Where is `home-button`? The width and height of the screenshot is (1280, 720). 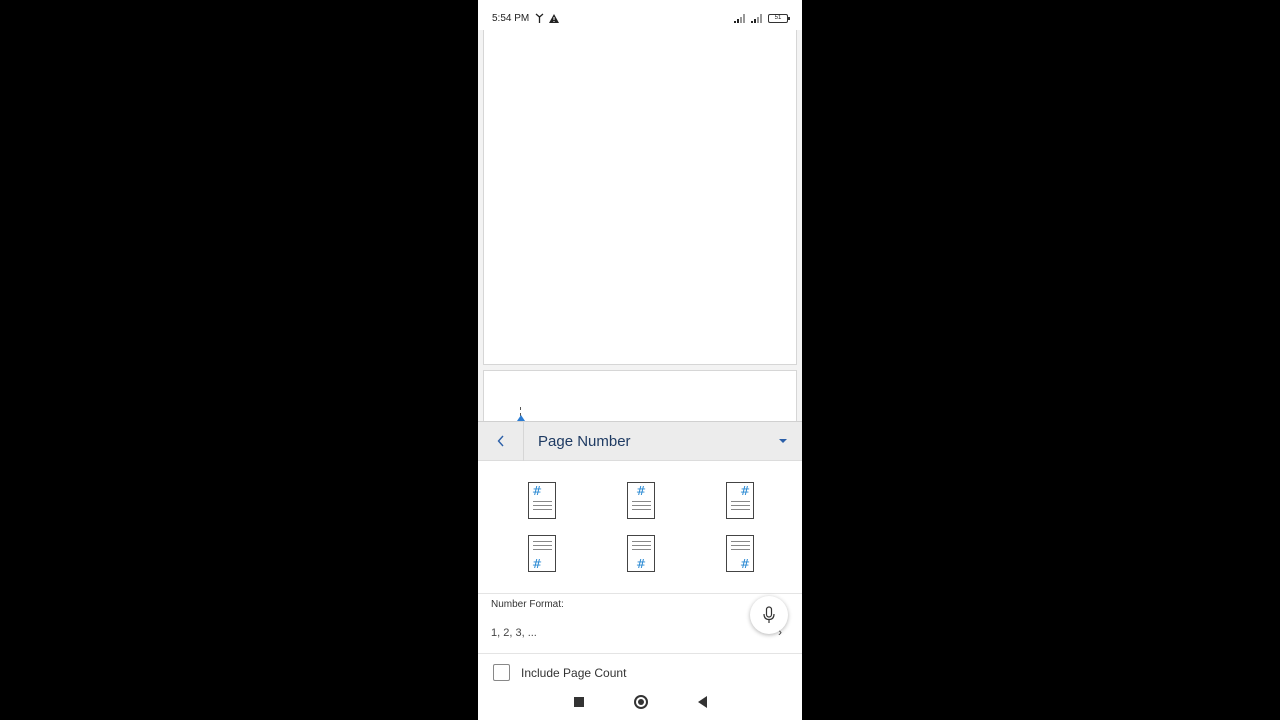
home-button is located at coordinates (640, 702).